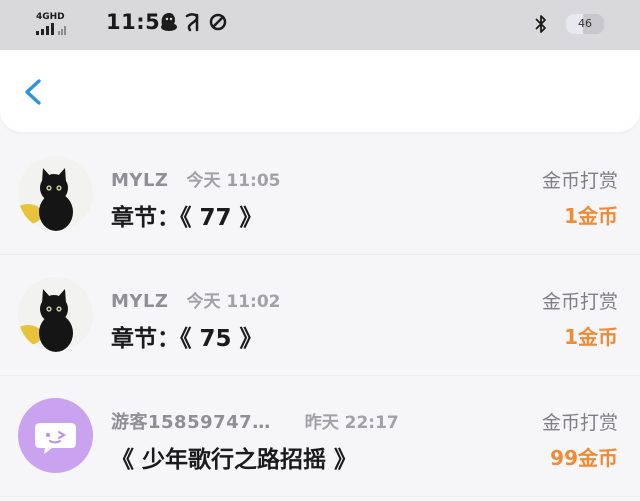 This screenshot has height=501, width=640. Describe the element at coordinates (233, 181) in the screenshot. I see `tip-time: 今天 11:05` at that location.